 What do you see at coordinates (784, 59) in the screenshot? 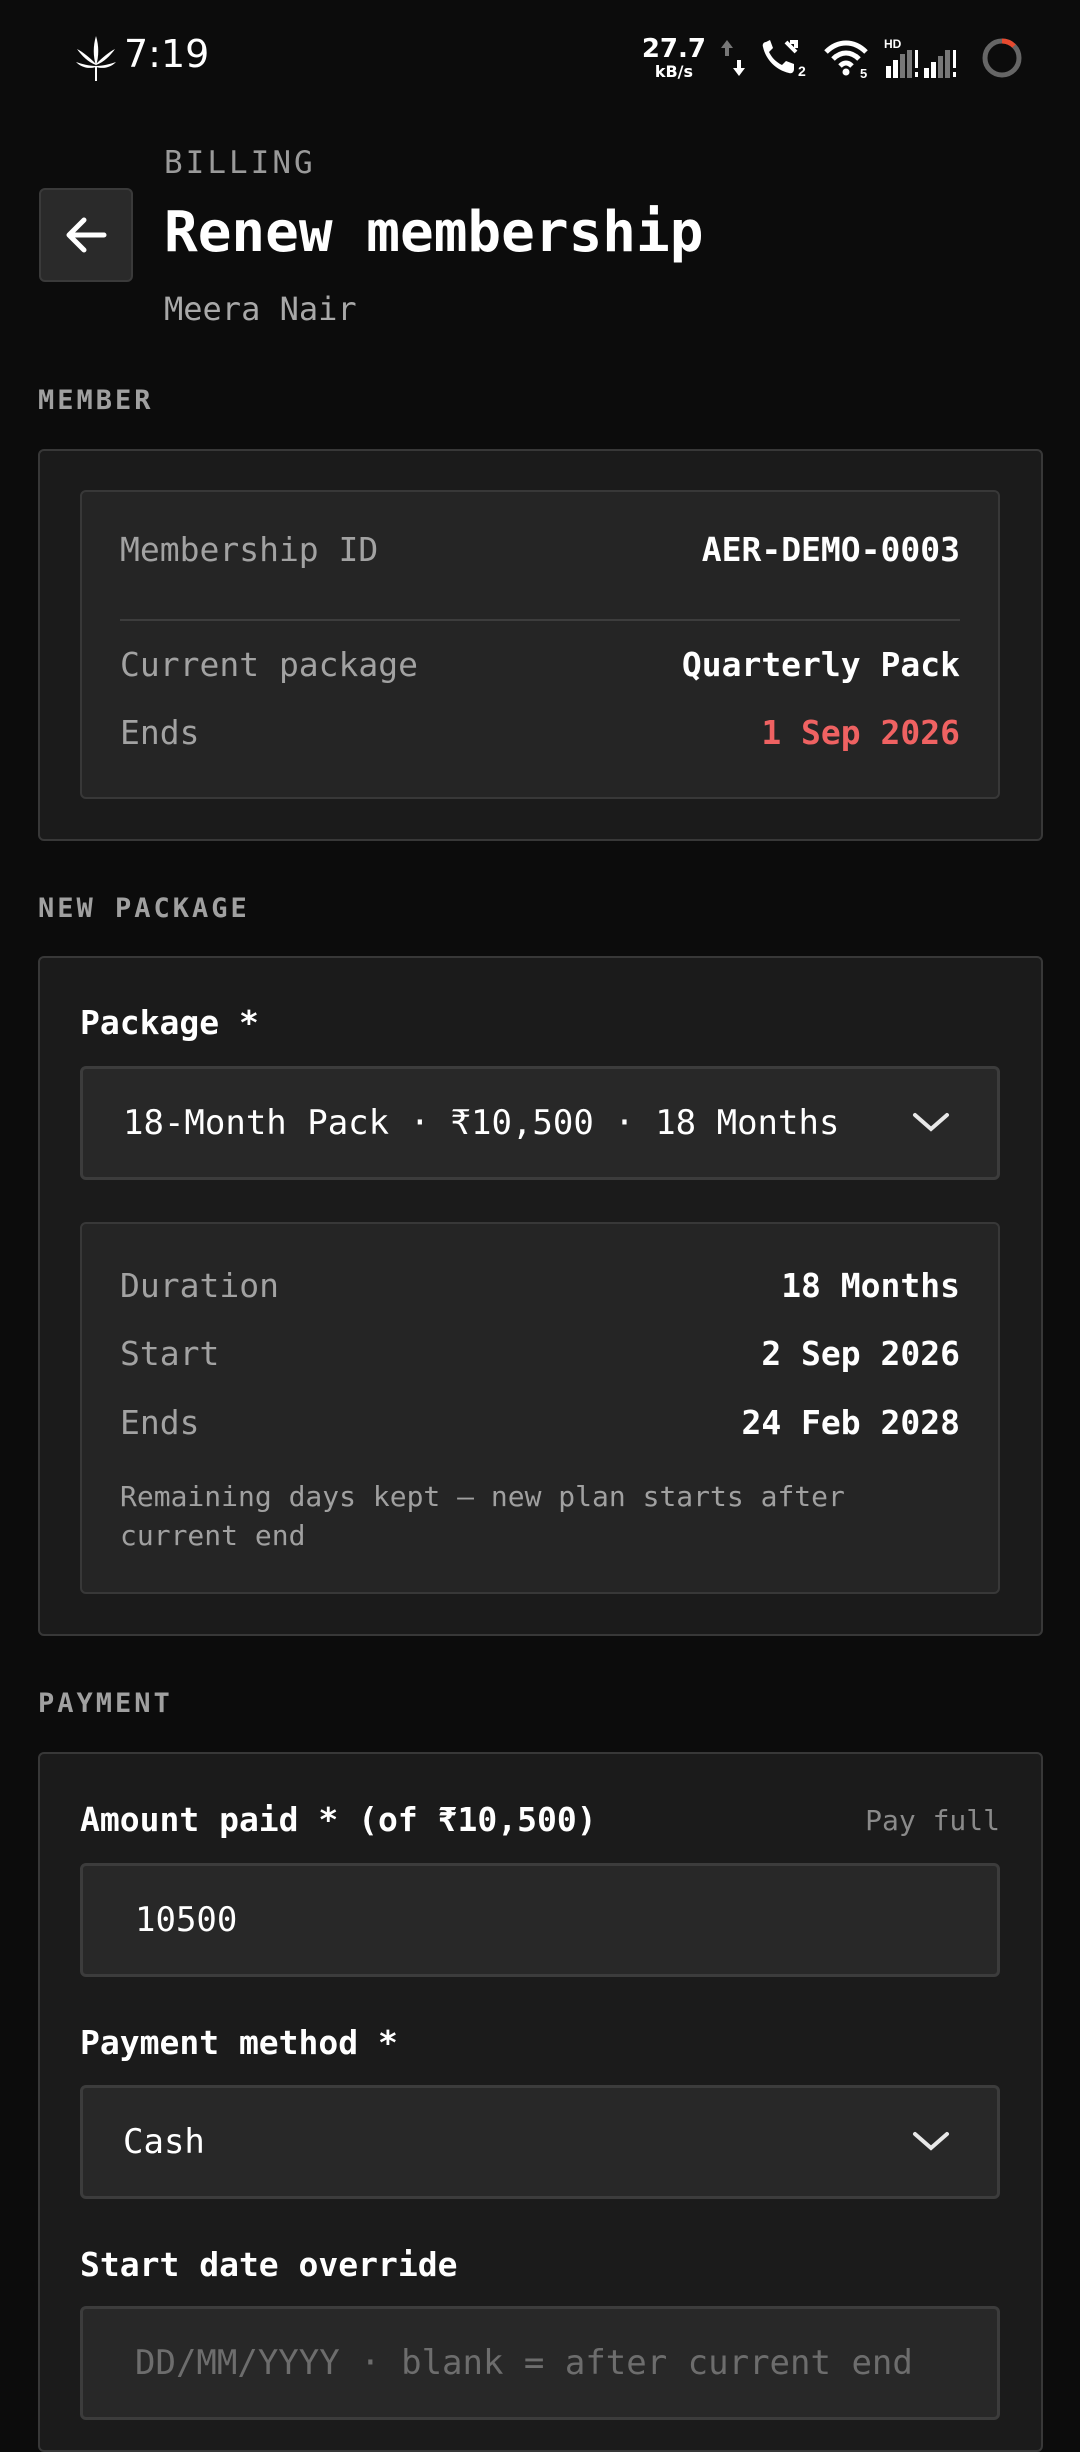
I see `wifi-call-icon: 2` at bounding box center [784, 59].